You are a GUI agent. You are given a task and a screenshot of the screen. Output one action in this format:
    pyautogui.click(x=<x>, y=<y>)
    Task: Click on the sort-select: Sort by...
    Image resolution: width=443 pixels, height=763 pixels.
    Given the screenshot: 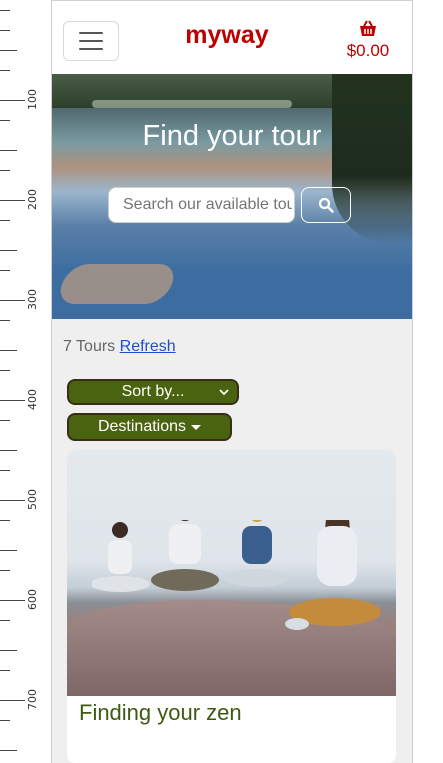 What is the action you would take?
    pyautogui.click(x=153, y=392)
    